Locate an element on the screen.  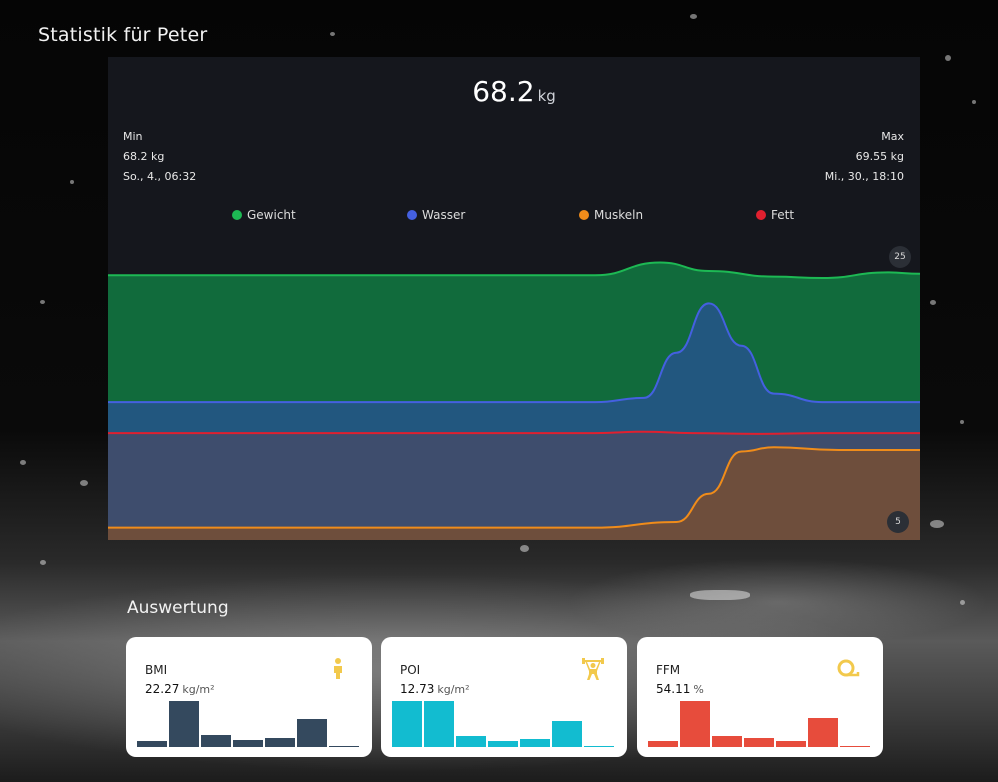
max-value: 69.55 kg is located at coordinates (879, 156).